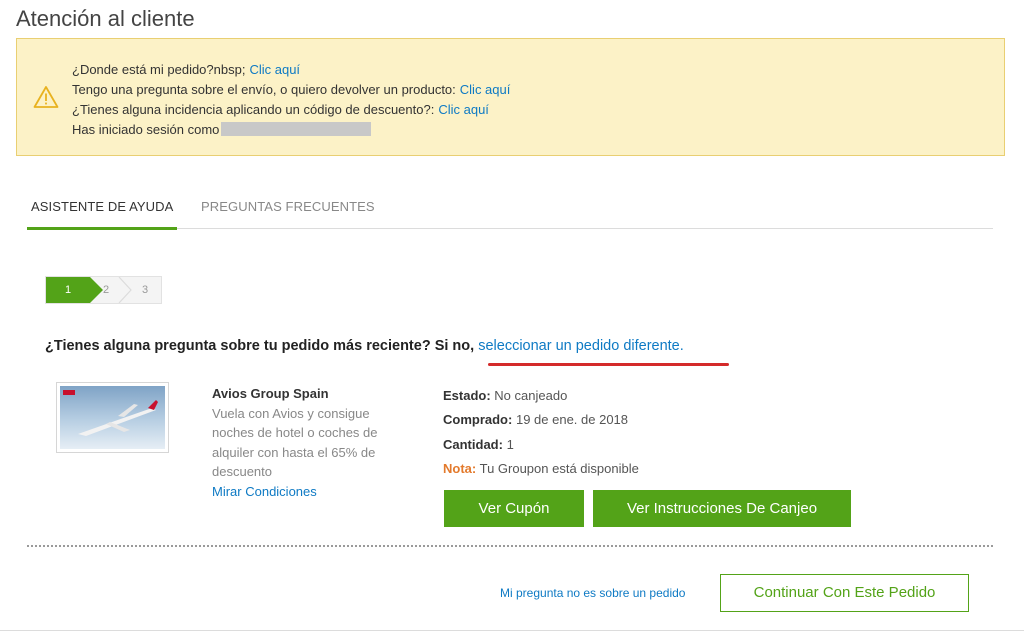  What do you see at coordinates (68, 290) in the screenshot?
I see `step-1: 1` at bounding box center [68, 290].